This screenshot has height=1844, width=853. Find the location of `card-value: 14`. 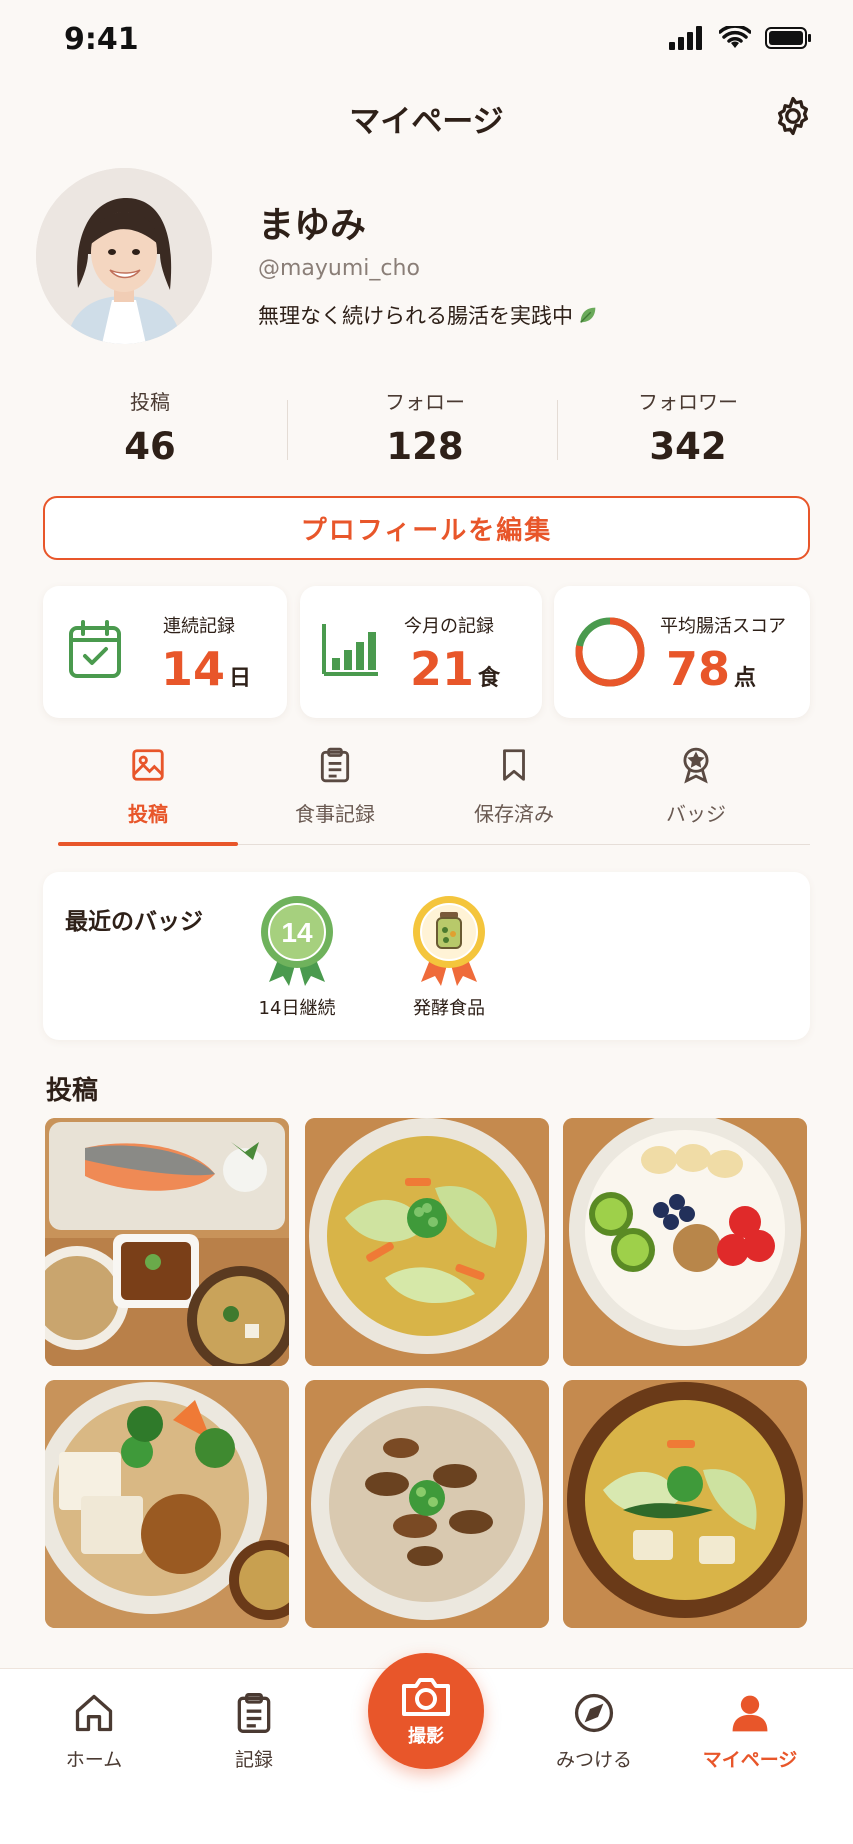

card-value: 14 is located at coordinates (193, 669).